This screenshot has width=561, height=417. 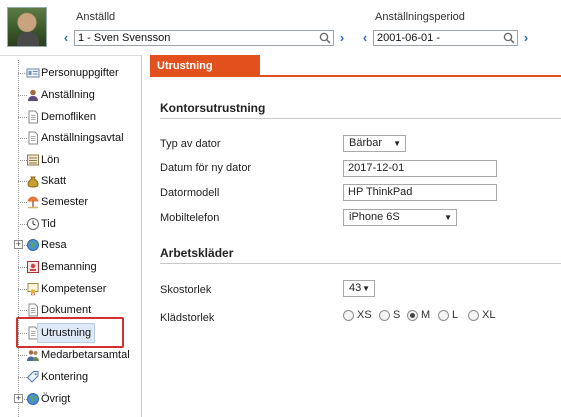 What do you see at coordinates (33, 267) in the screenshot?
I see `staffing-icon` at bounding box center [33, 267].